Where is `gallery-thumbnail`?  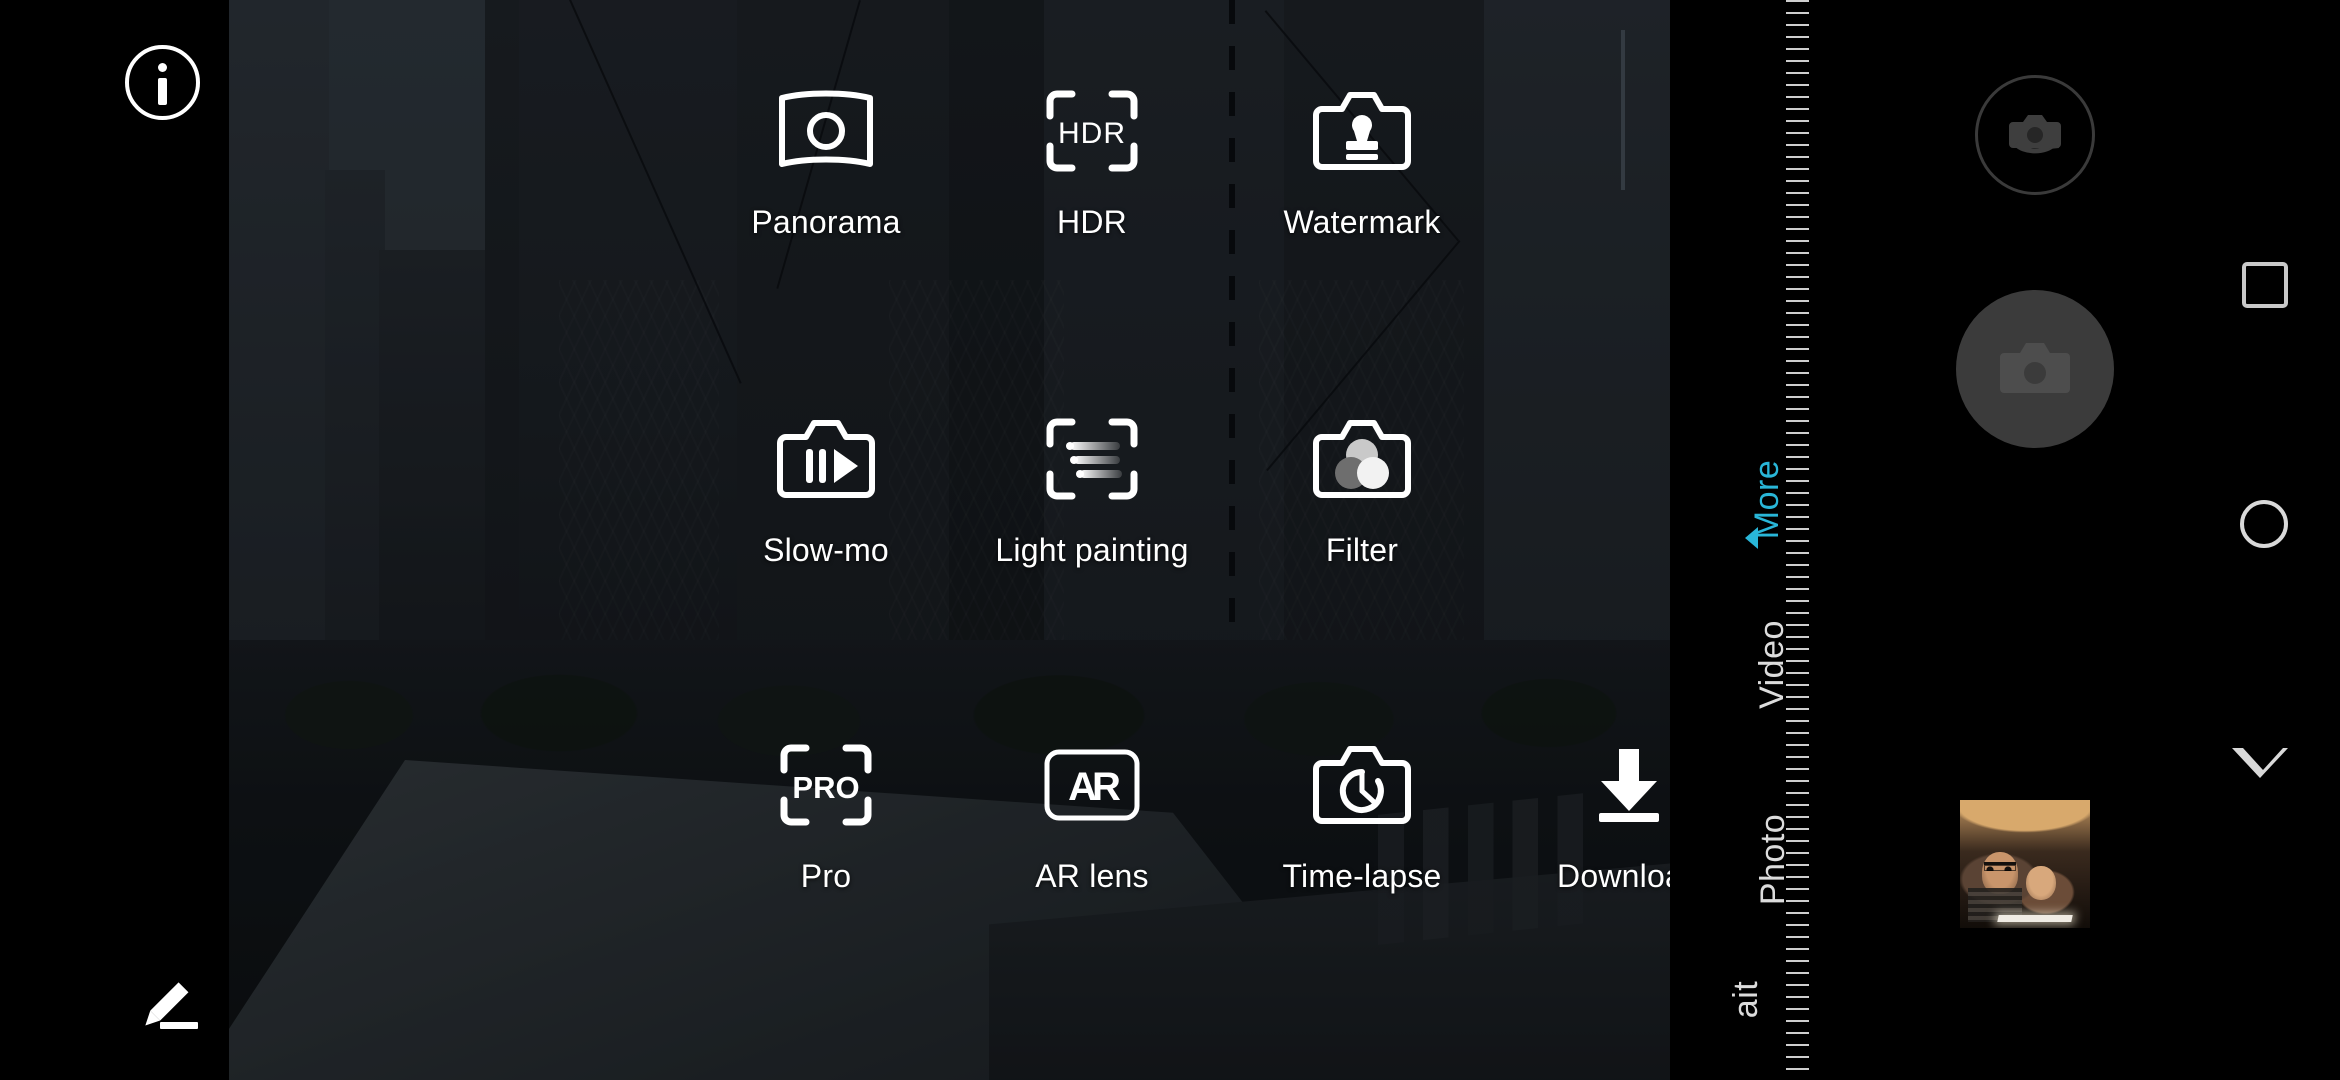
gallery-thumbnail is located at coordinates (2025, 864).